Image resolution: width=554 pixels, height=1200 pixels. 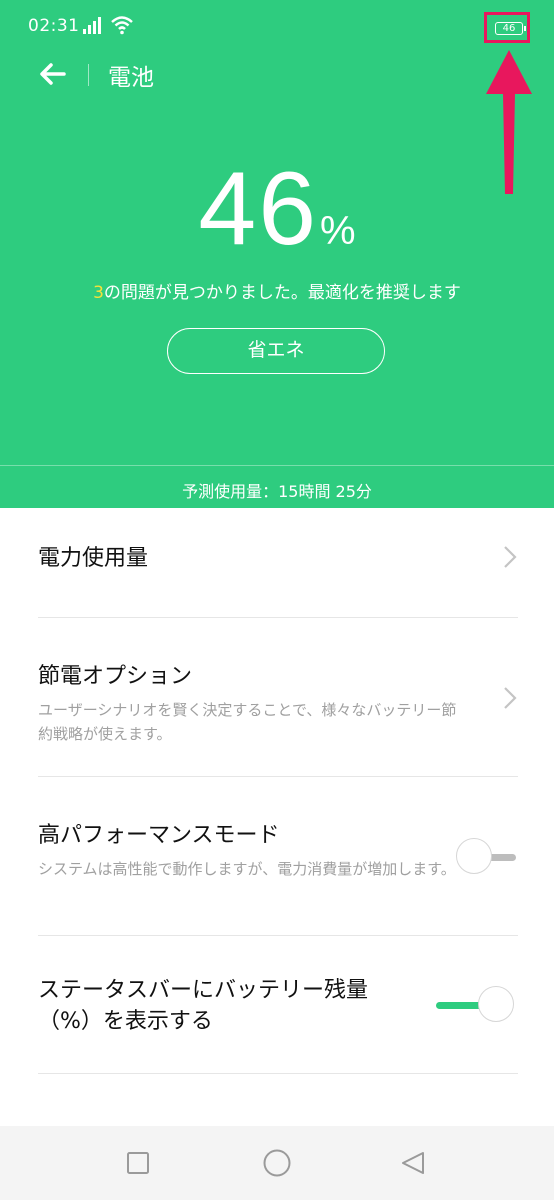 What do you see at coordinates (258, 209) in the screenshot?
I see `battery-percent-value: 46` at bounding box center [258, 209].